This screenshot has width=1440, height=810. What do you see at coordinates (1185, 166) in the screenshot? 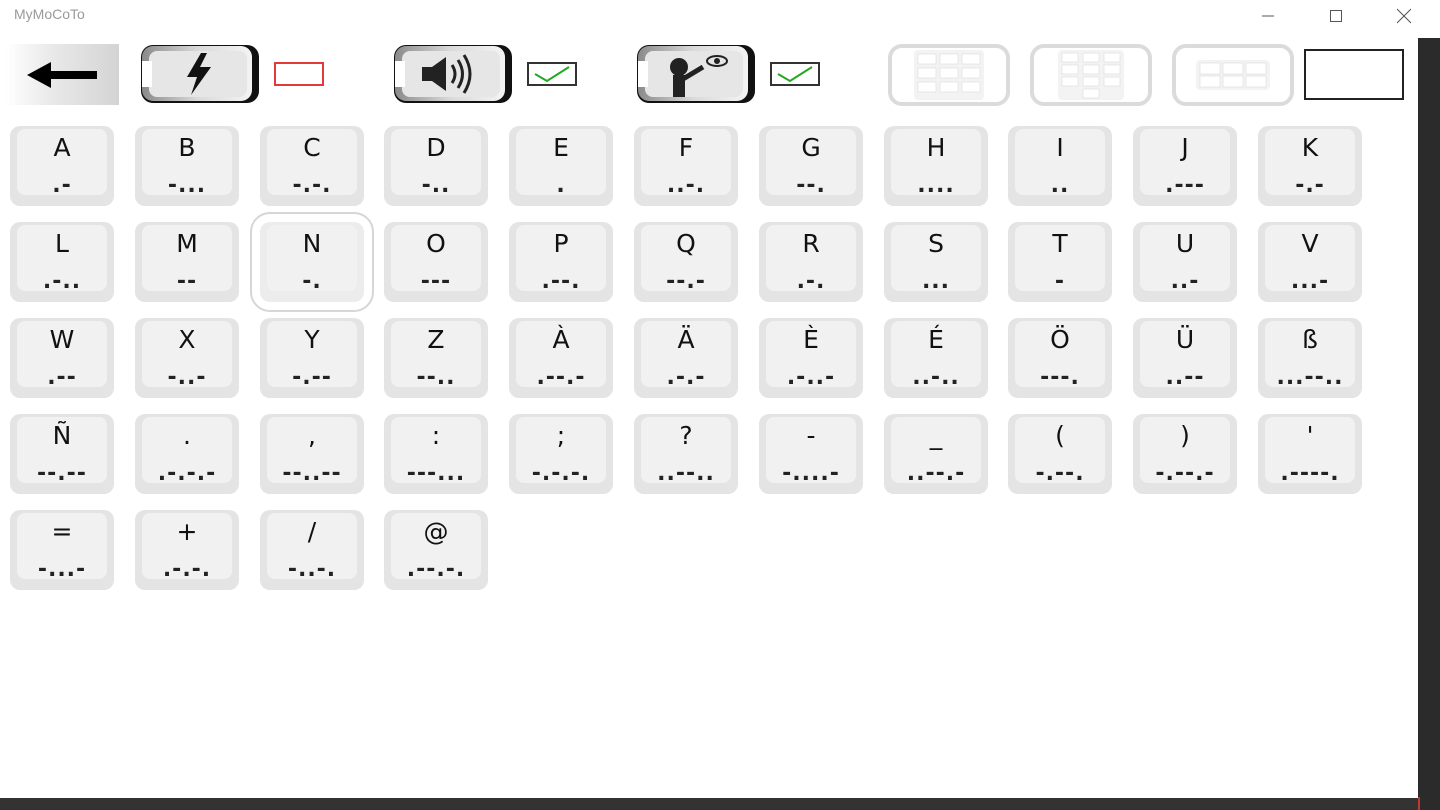
I see `morse-key: J .---` at bounding box center [1185, 166].